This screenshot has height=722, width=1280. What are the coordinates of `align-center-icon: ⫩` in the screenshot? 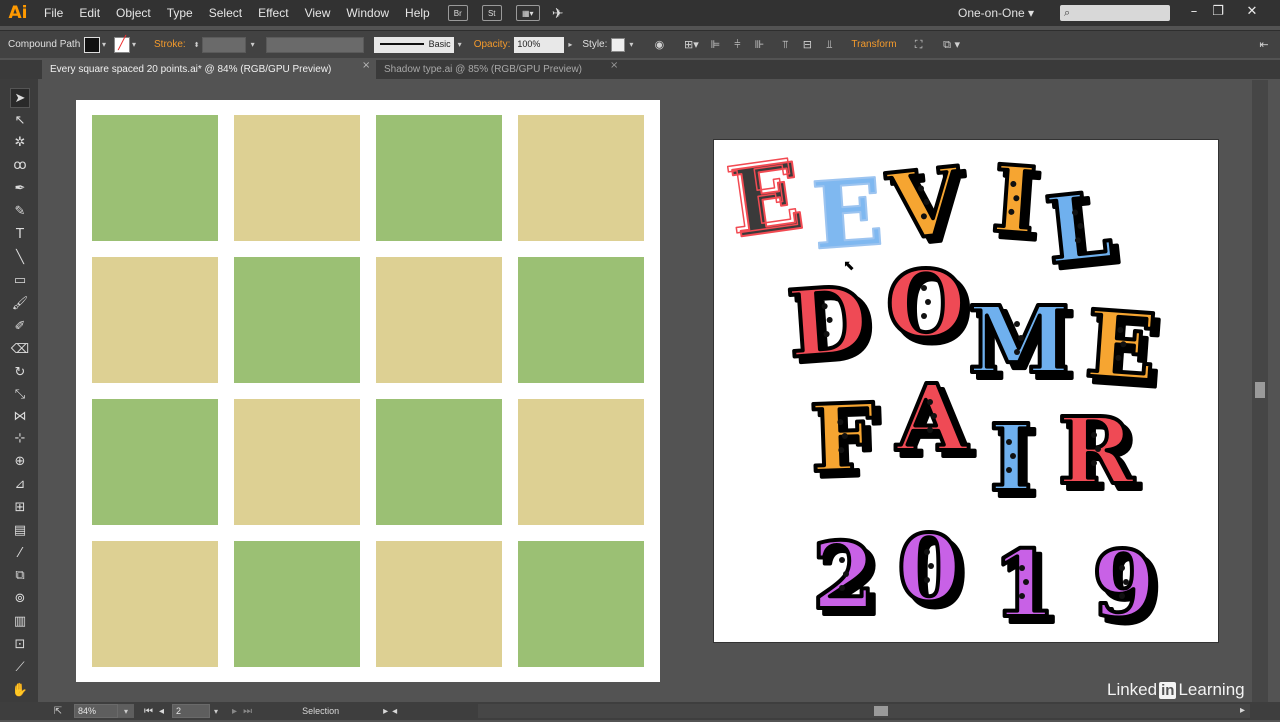 It's located at (737, 45).